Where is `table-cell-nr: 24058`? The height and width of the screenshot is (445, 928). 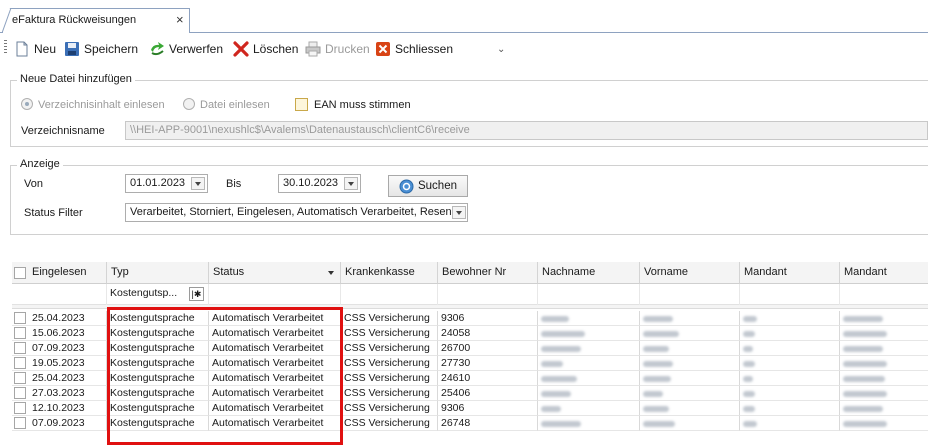 table-cell-nr: 24058 is located at coordinates (488, 333).